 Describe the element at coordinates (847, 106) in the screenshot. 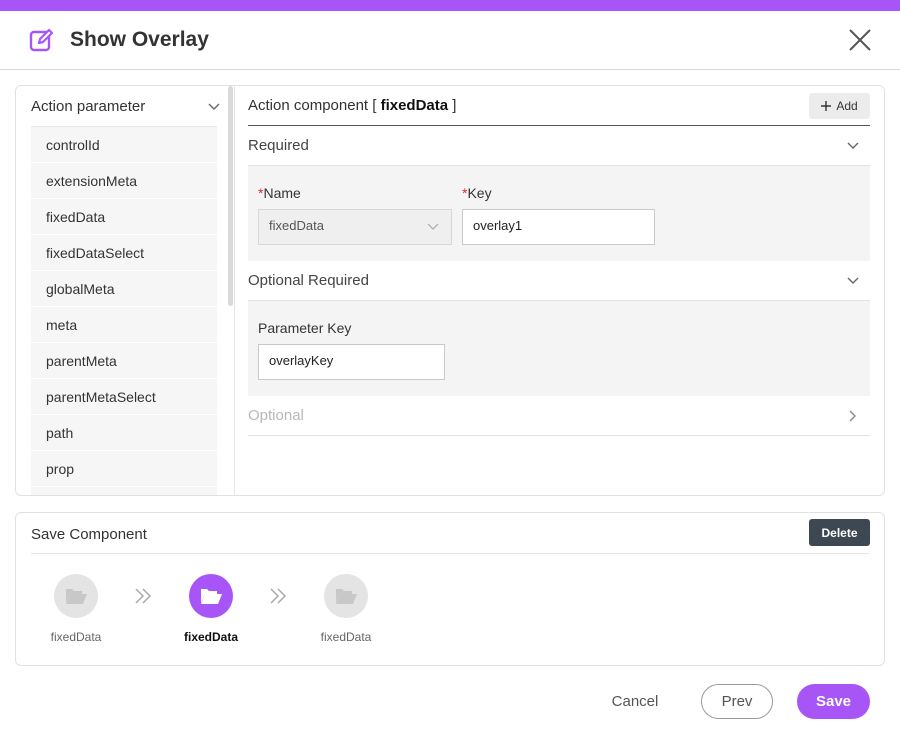

I see `add-button-label: Add` at that location.